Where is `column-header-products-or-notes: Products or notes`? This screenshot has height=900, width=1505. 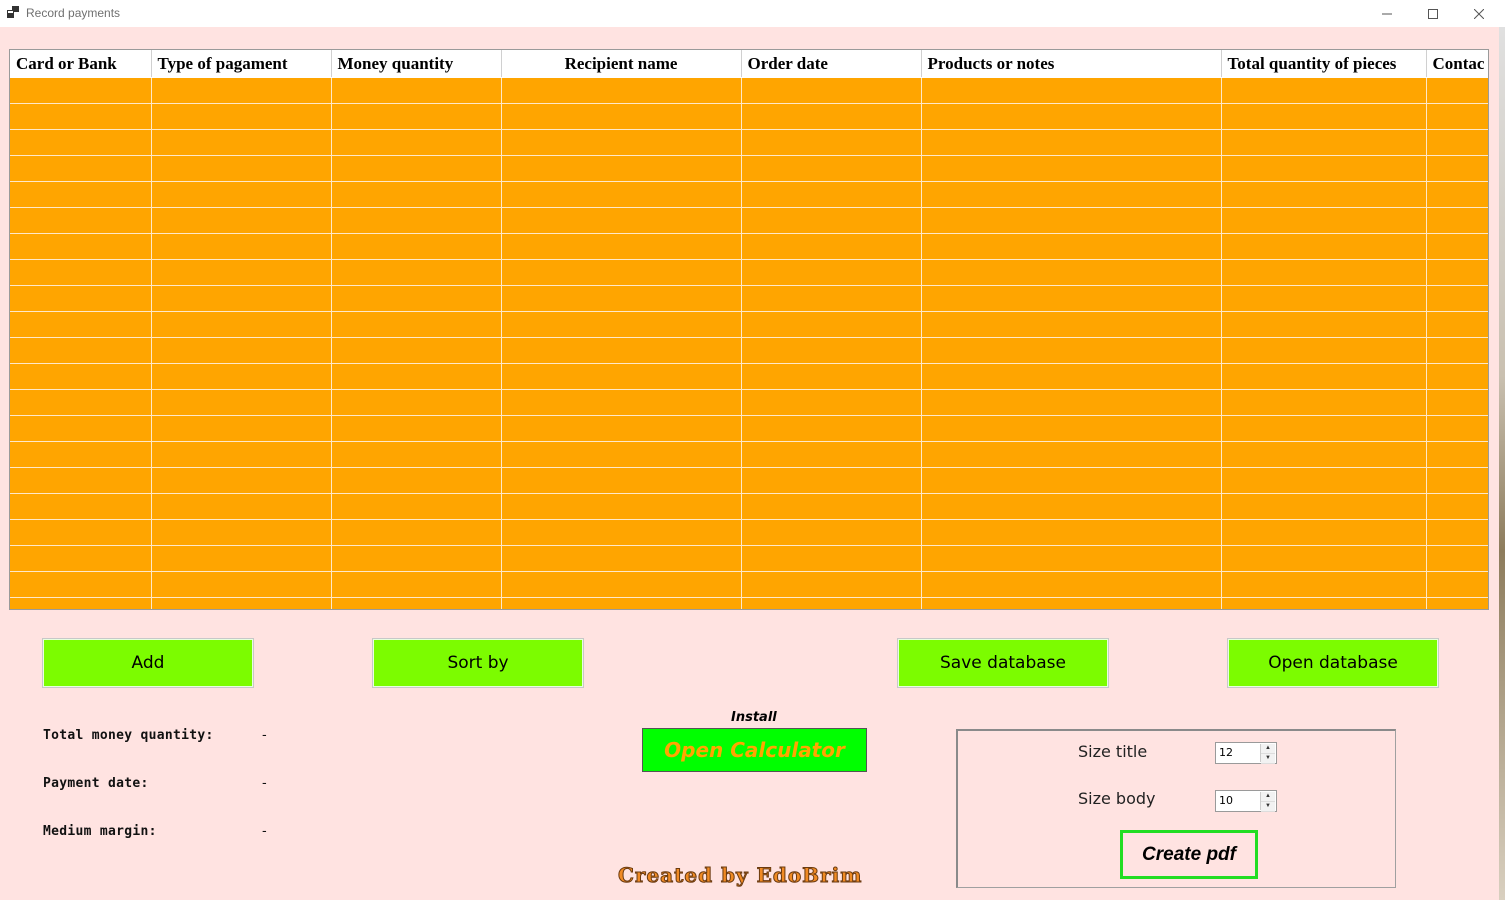
column-header-products-or-notes: Products or notes is located at coordinates (1071, 64).